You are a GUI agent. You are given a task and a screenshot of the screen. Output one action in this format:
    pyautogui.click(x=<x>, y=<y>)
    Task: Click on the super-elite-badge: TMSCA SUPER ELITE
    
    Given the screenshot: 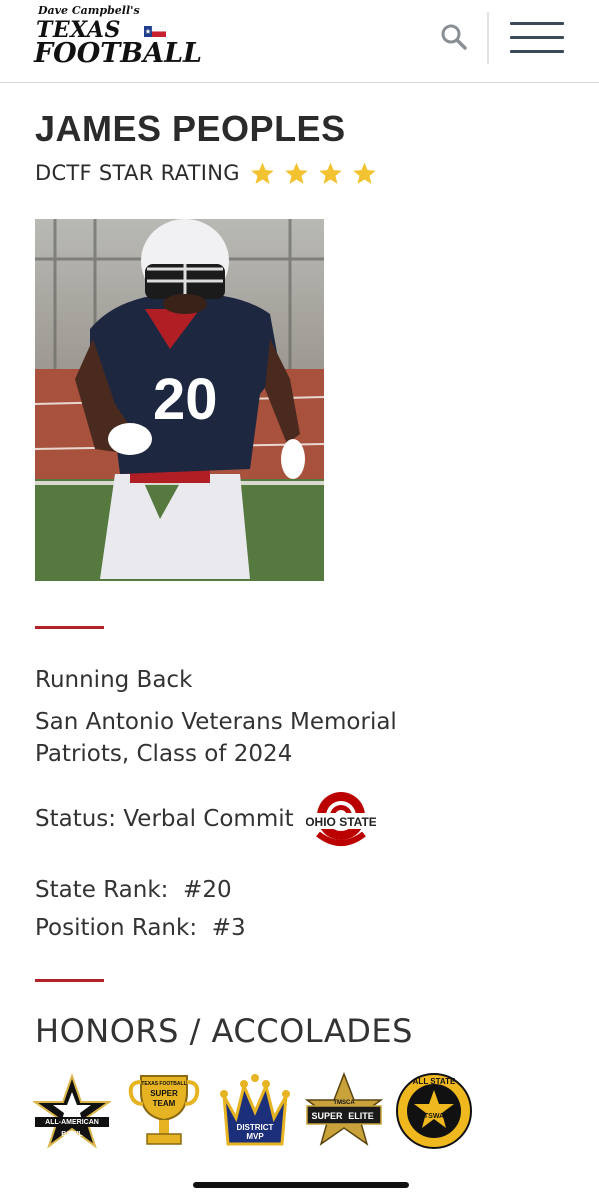 What is the action you would take?
    pyautogui.click(x=344, y=1111)
    